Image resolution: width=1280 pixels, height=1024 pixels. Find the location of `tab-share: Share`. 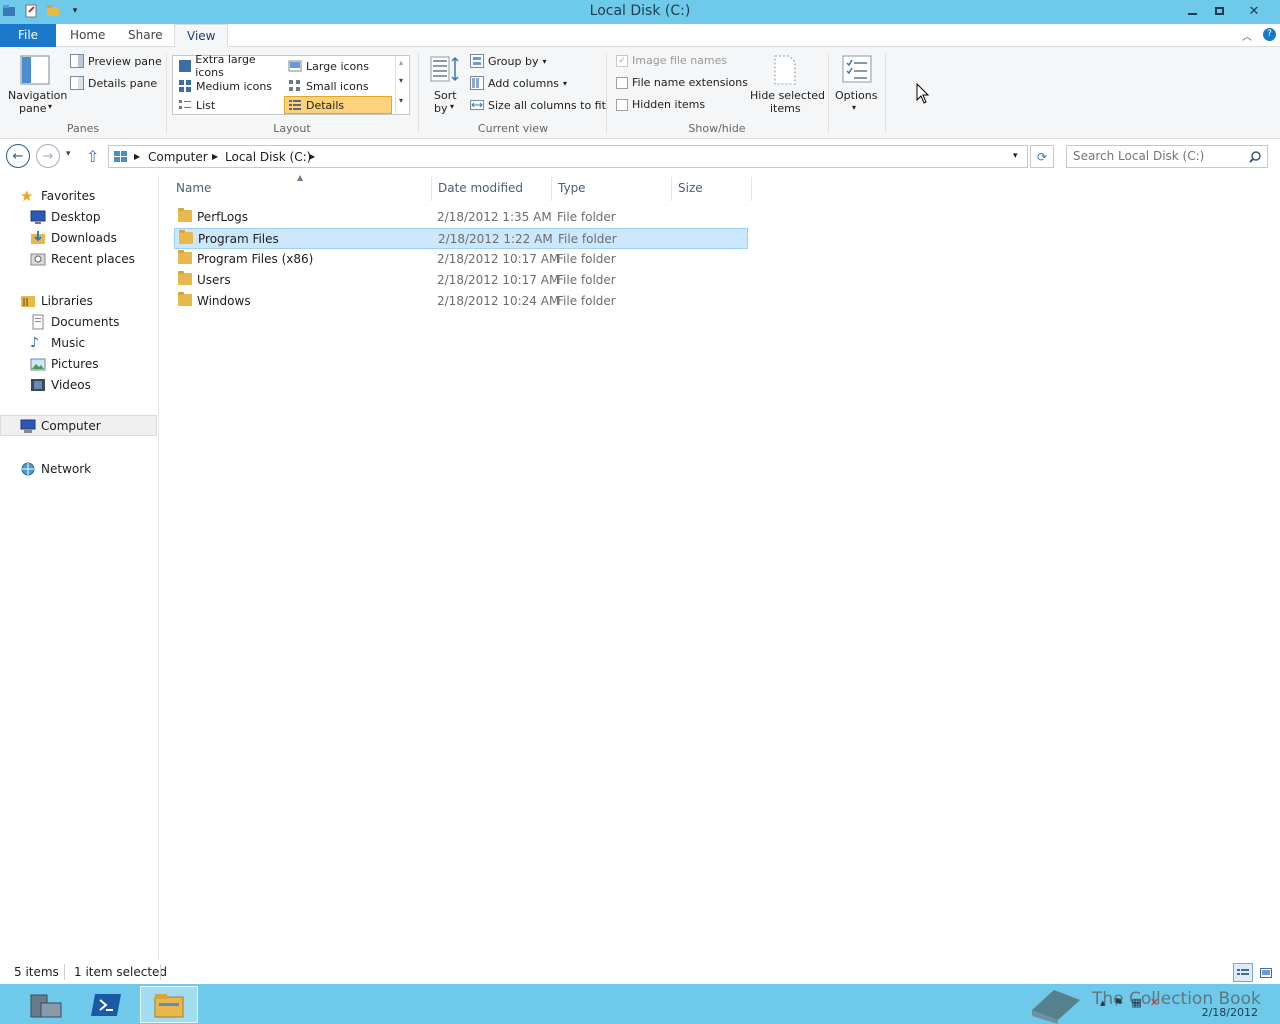

tab-share: Share is located at coordinates (145, 35).